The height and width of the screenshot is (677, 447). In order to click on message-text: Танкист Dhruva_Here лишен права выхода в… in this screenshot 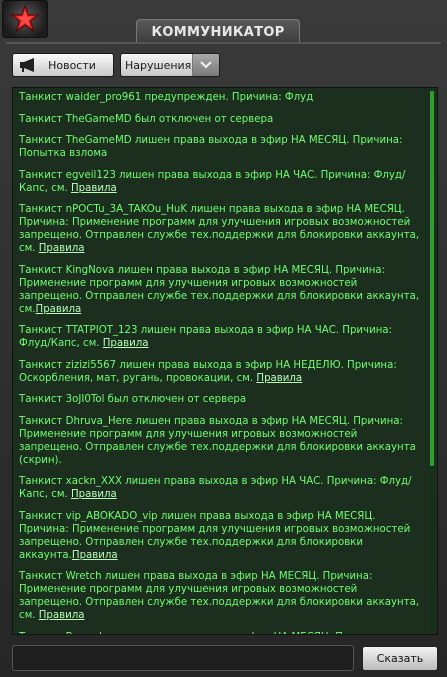, I will do `click(217, 440)`.